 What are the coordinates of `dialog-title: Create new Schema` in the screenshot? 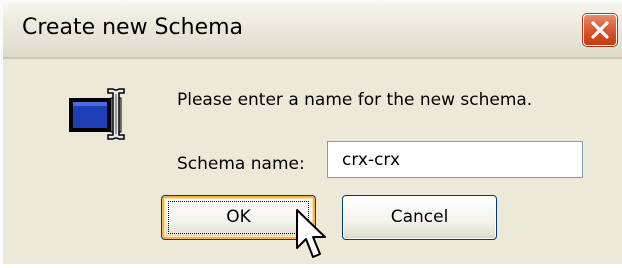 It's located at (133, 27).